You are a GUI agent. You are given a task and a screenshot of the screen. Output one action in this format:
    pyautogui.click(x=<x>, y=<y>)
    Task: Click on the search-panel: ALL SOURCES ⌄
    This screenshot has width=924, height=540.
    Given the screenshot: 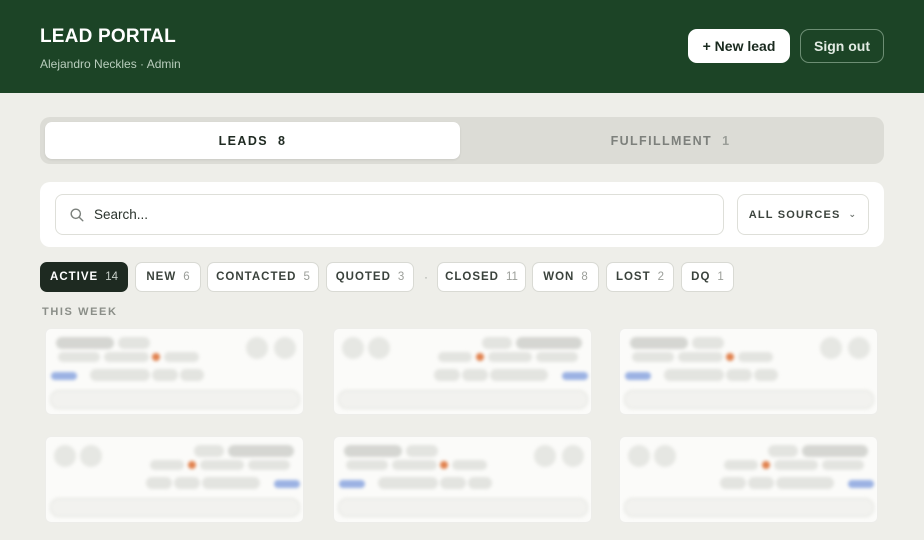 What is the action you would take?
    pyautogui.click(x=462, y=214)
    